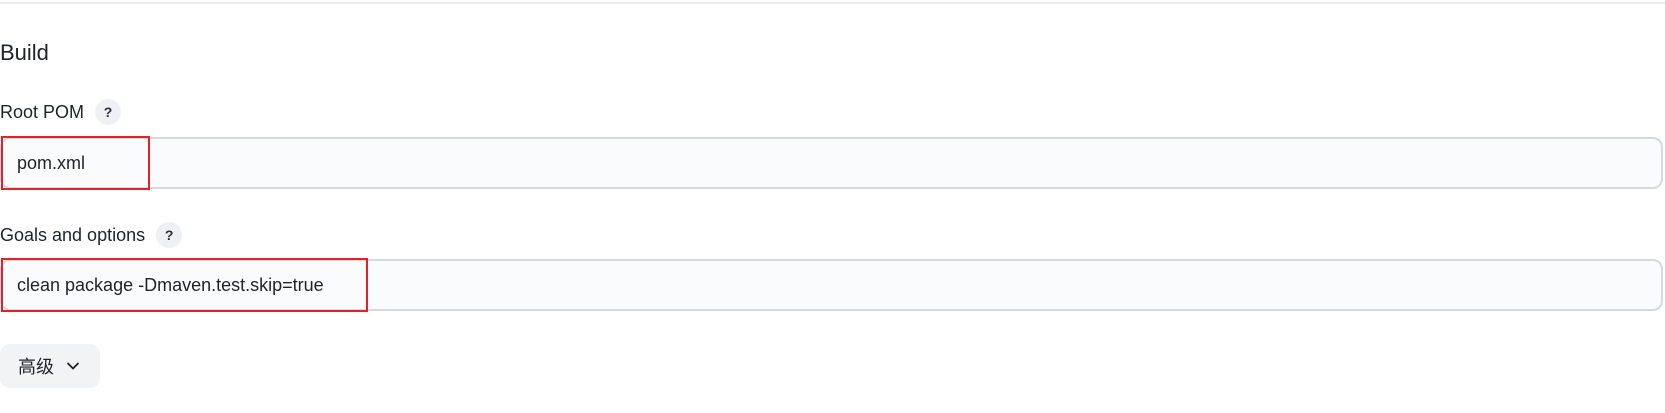 The height and width of the screenshot is (413, 1665). What do you see at coordinates (832, 3) in the screenshot?
I see `section-divider` at bounding box center [832, 3].